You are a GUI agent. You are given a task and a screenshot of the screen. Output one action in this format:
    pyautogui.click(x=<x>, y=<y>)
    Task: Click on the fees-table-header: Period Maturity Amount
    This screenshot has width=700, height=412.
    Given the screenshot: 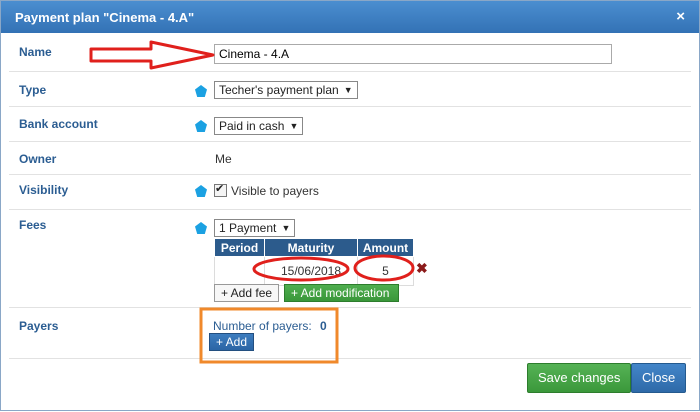 What is the action you would take?
    pyautogui.click(x=314, y=247)
    